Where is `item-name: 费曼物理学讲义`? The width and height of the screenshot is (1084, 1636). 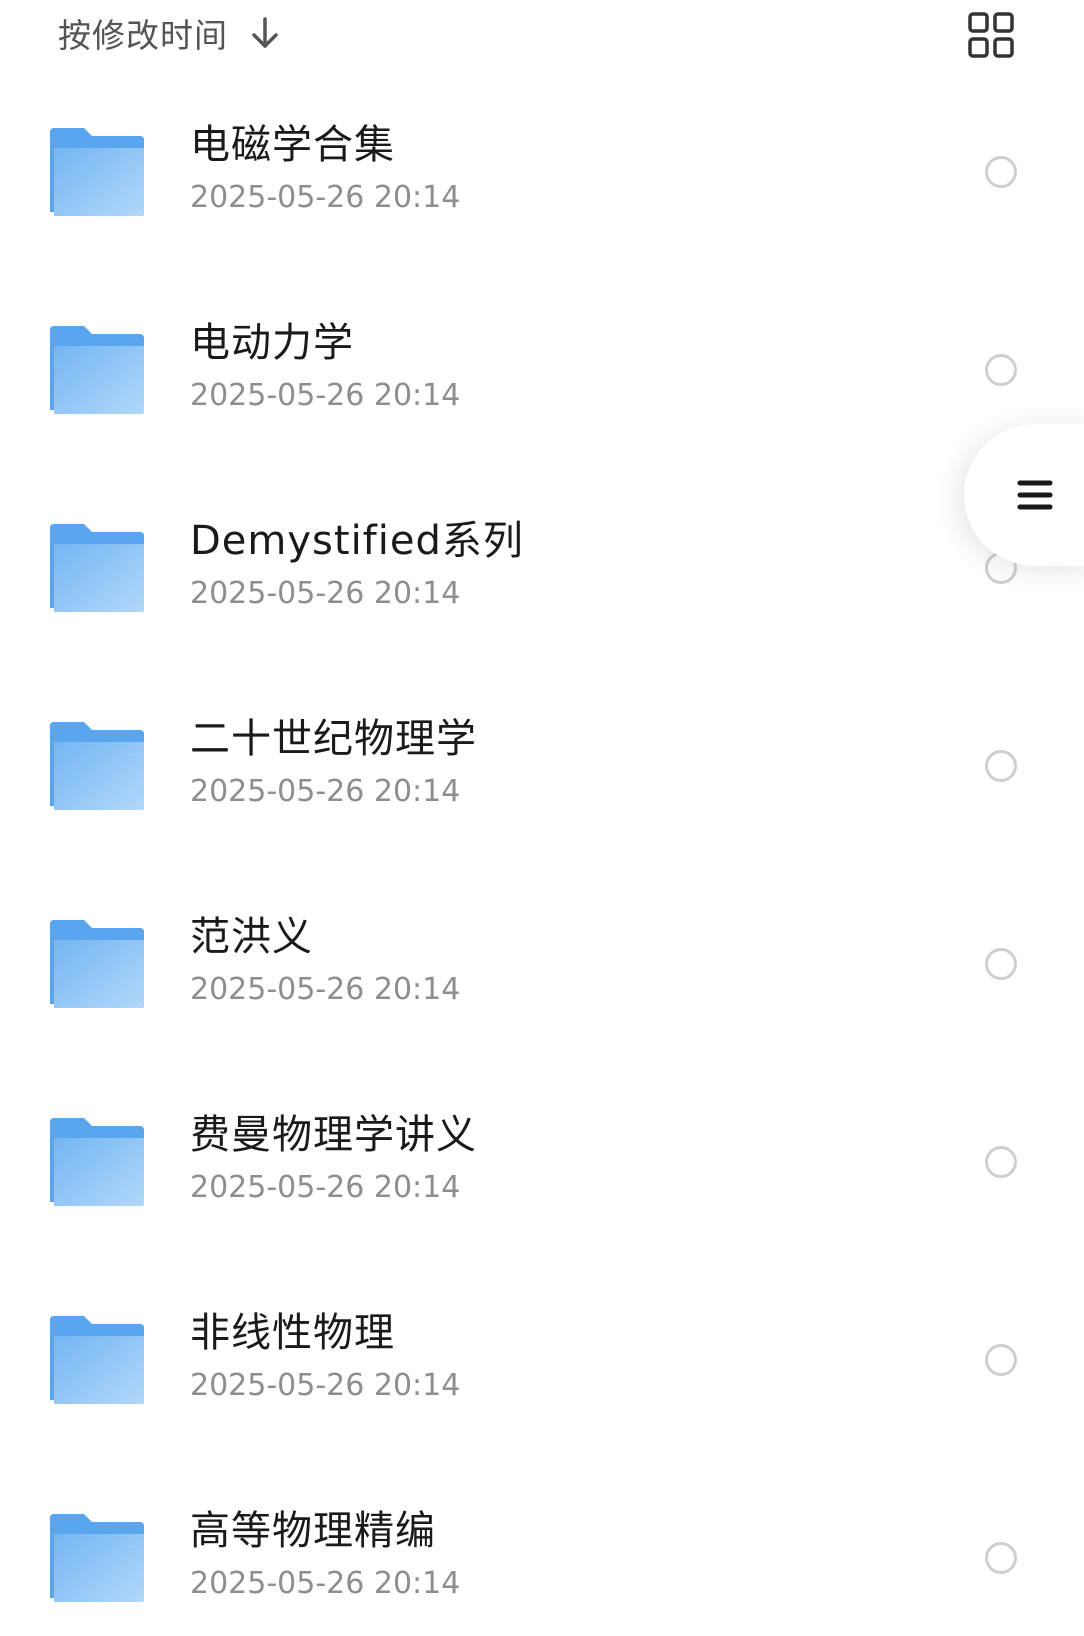 item-name: 费曼物理学讲义 is located at coordinates (333, 1135).